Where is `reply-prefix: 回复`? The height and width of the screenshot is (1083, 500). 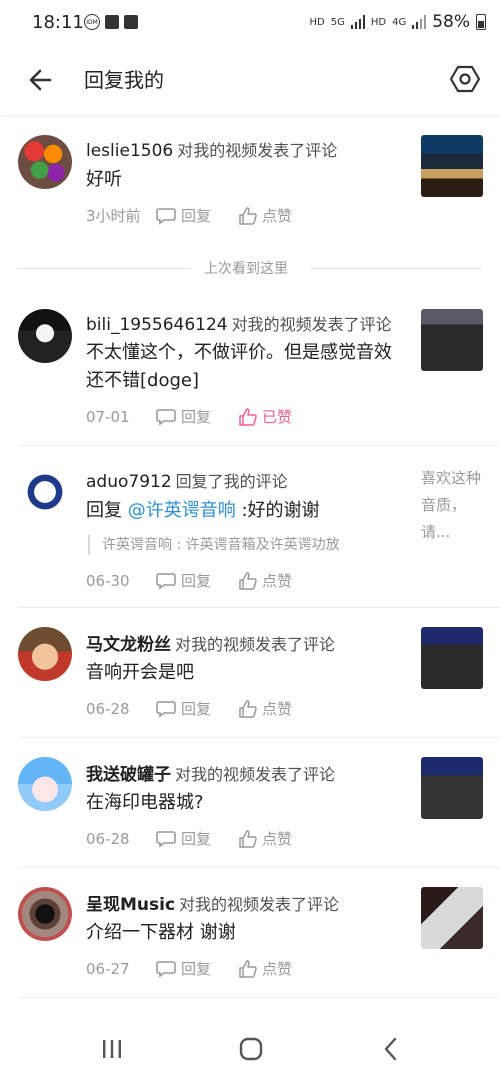
reply-prefix: 回复 is located at coordinates (107, 510).